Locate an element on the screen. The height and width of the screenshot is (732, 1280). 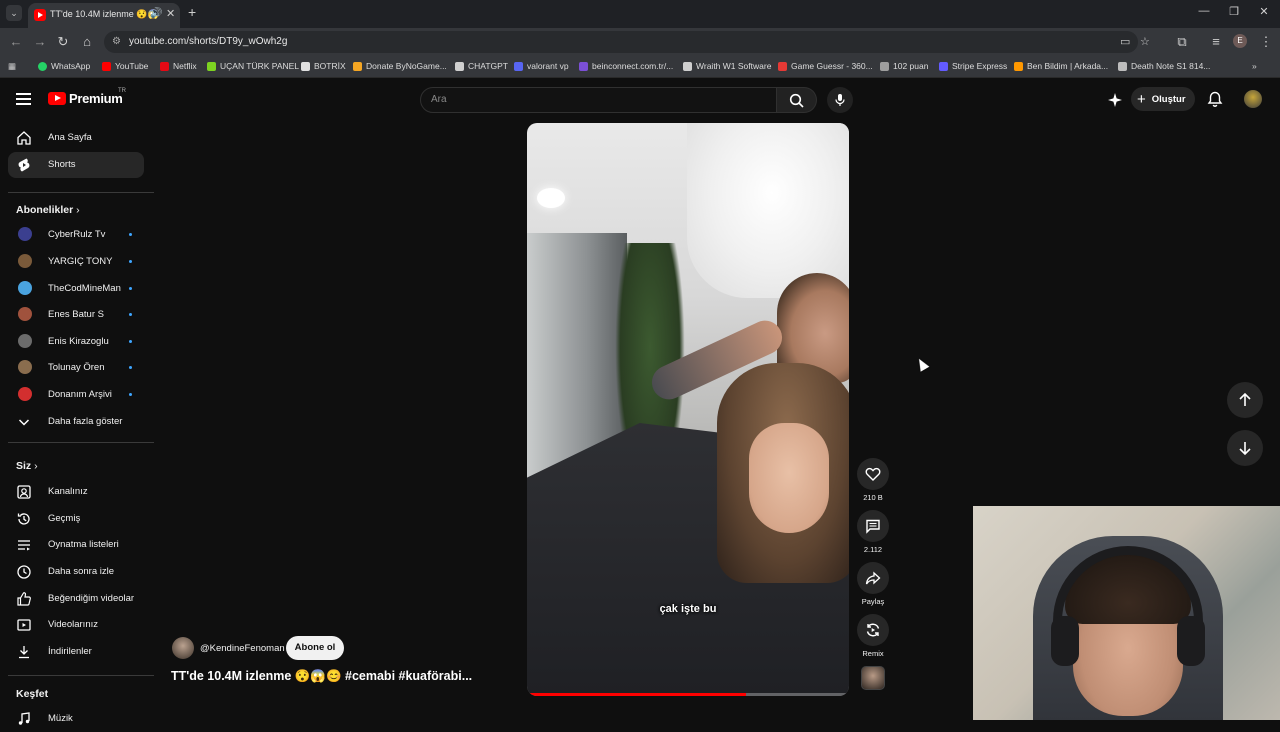
create-button: + Oluştur is located at coordinates (1163, 99).